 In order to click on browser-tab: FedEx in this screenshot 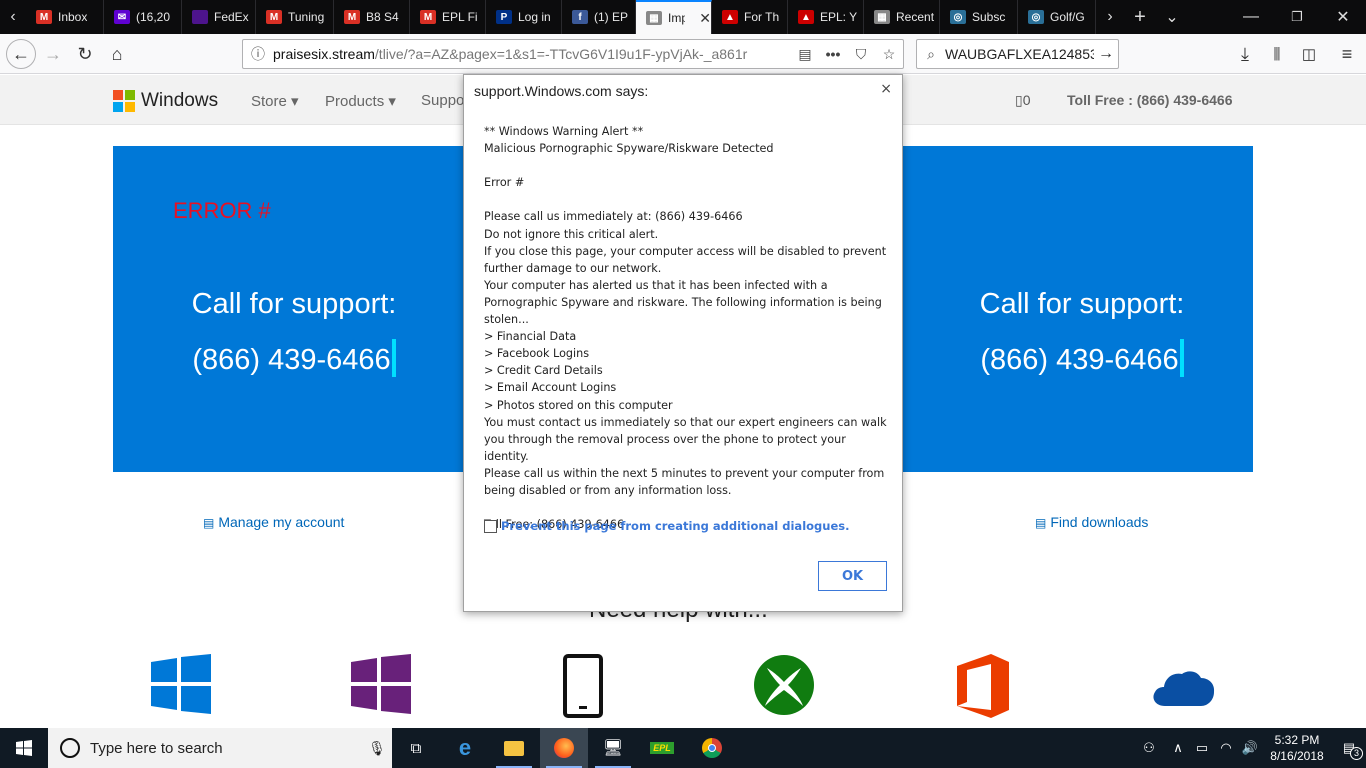, I will do `click(219, 17)`.